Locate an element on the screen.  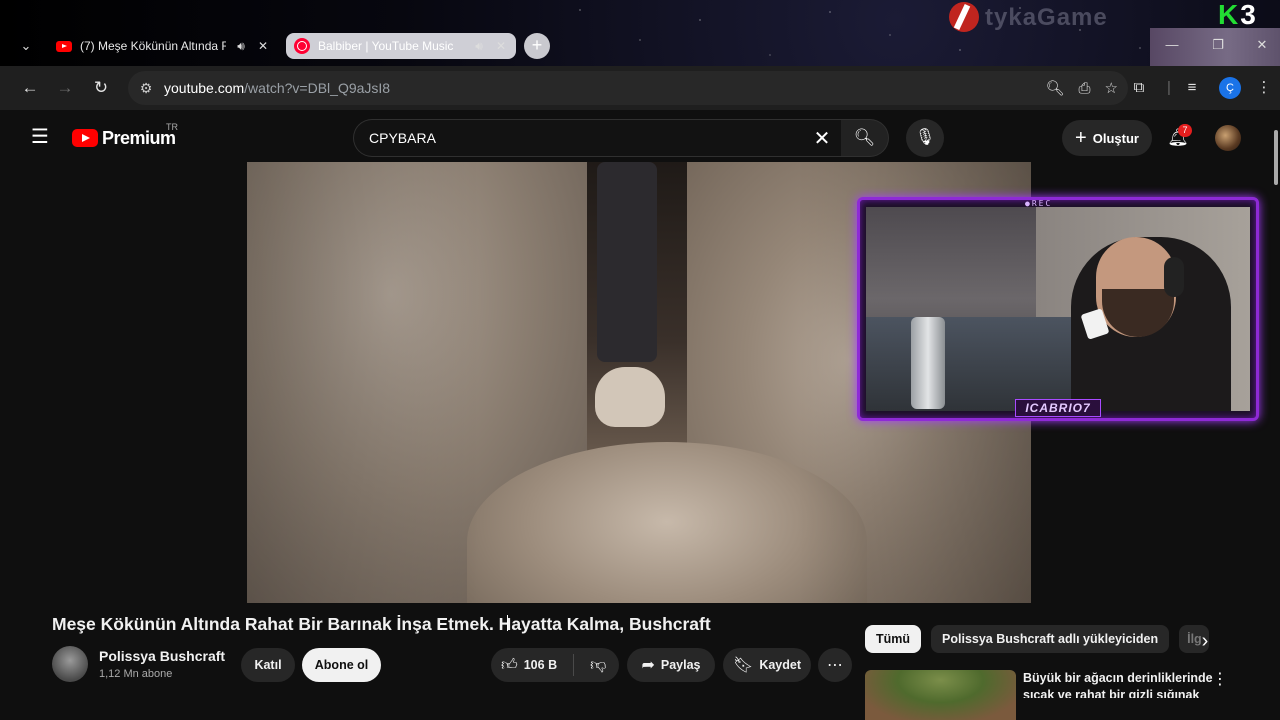
streamer-name-plate: ICABRIO7 is located at coordinates (1058, 408).